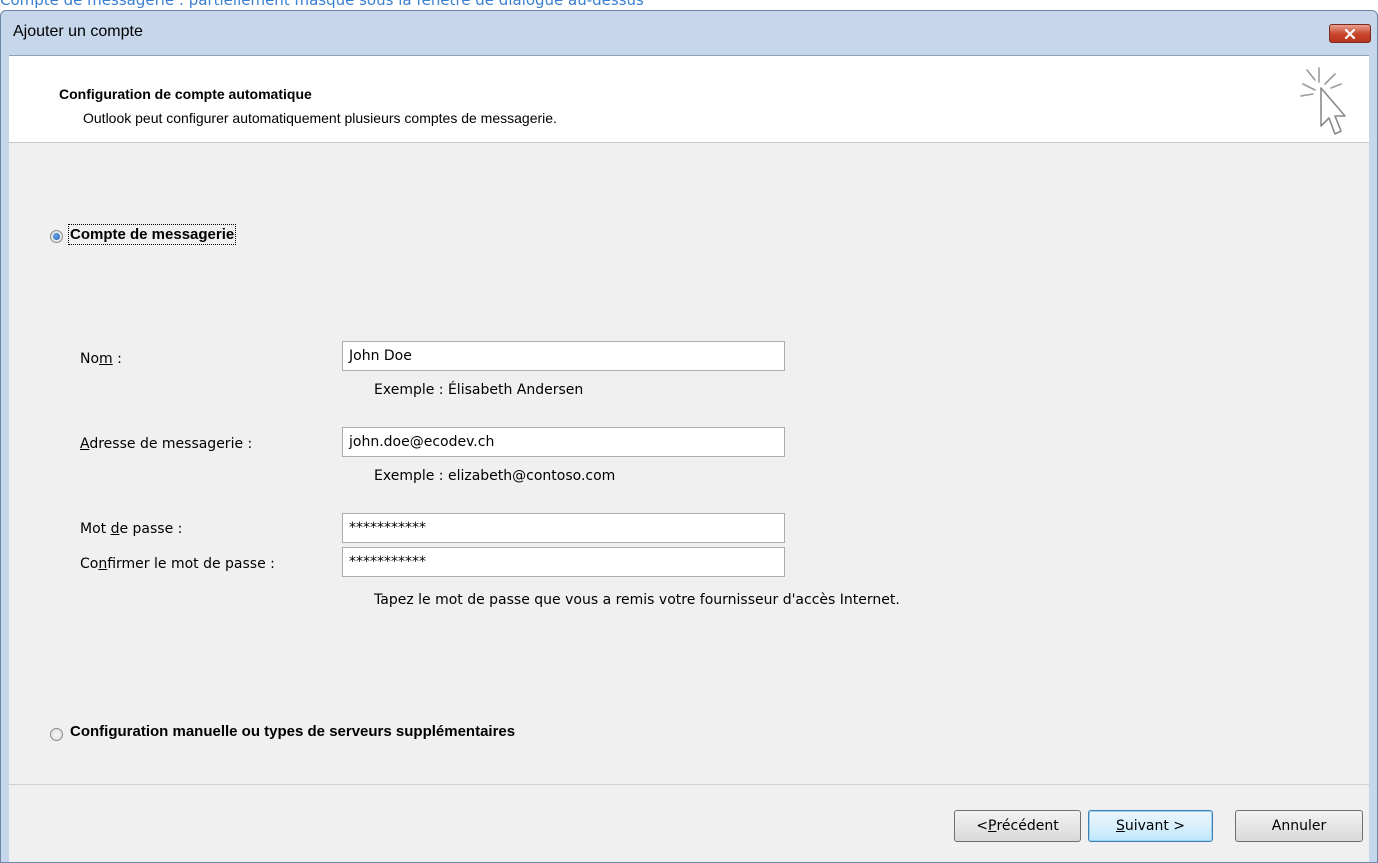 This screenshot has width=1378, height=863. I want to click on password-label-pre: Mot, so click(95, 529).